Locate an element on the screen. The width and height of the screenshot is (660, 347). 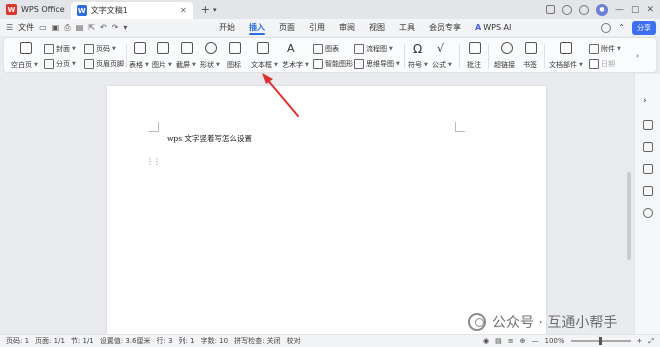
comment-button: 批注 is located at coordinates (474, 65).